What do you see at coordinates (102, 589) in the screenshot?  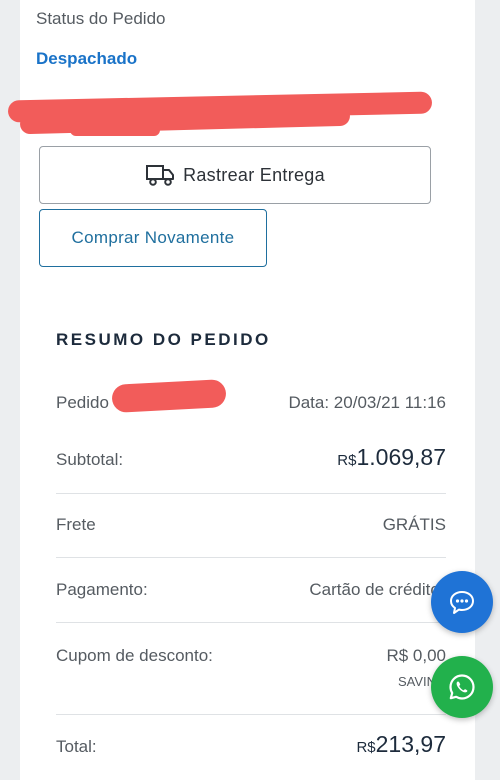 I see `payment-label: Pagamento:` at bounding box center [102, 589].